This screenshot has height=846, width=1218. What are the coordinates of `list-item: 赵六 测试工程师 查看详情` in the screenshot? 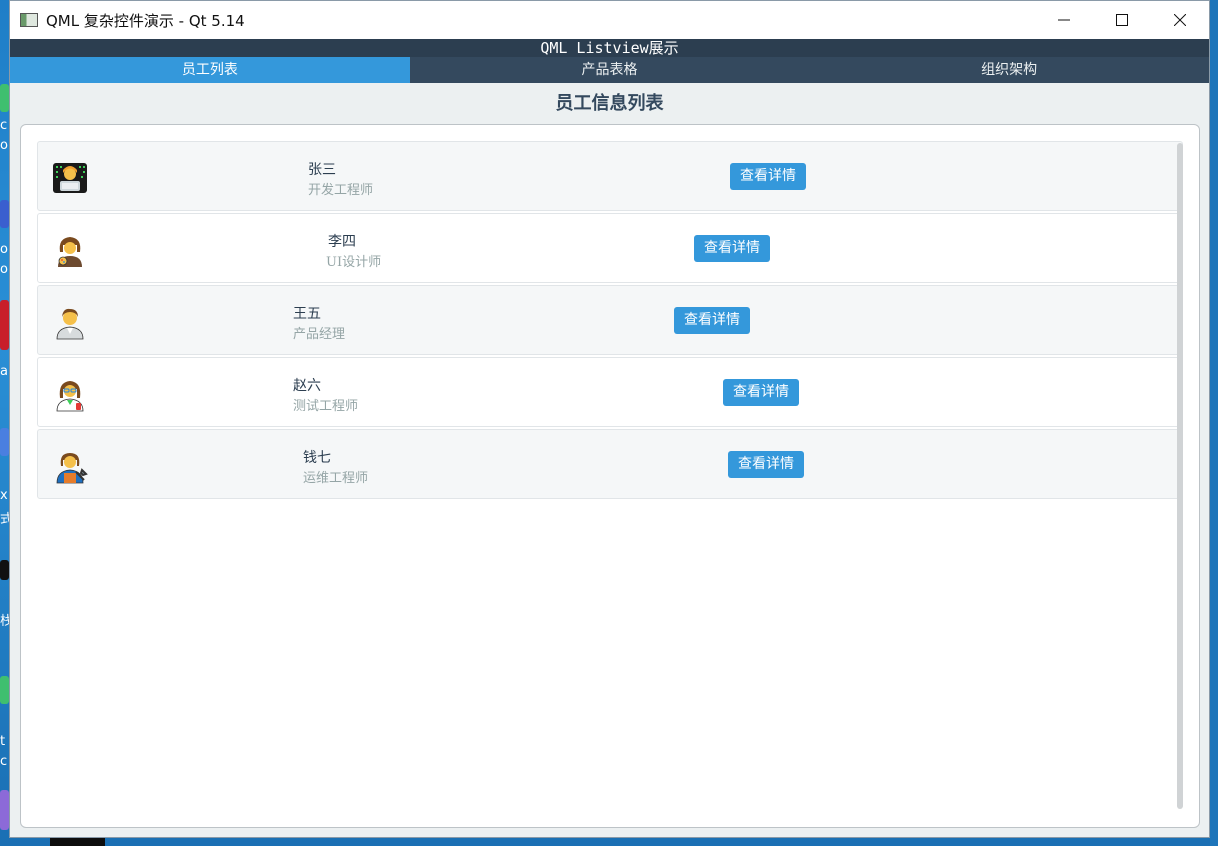 It's located at (610, 392).